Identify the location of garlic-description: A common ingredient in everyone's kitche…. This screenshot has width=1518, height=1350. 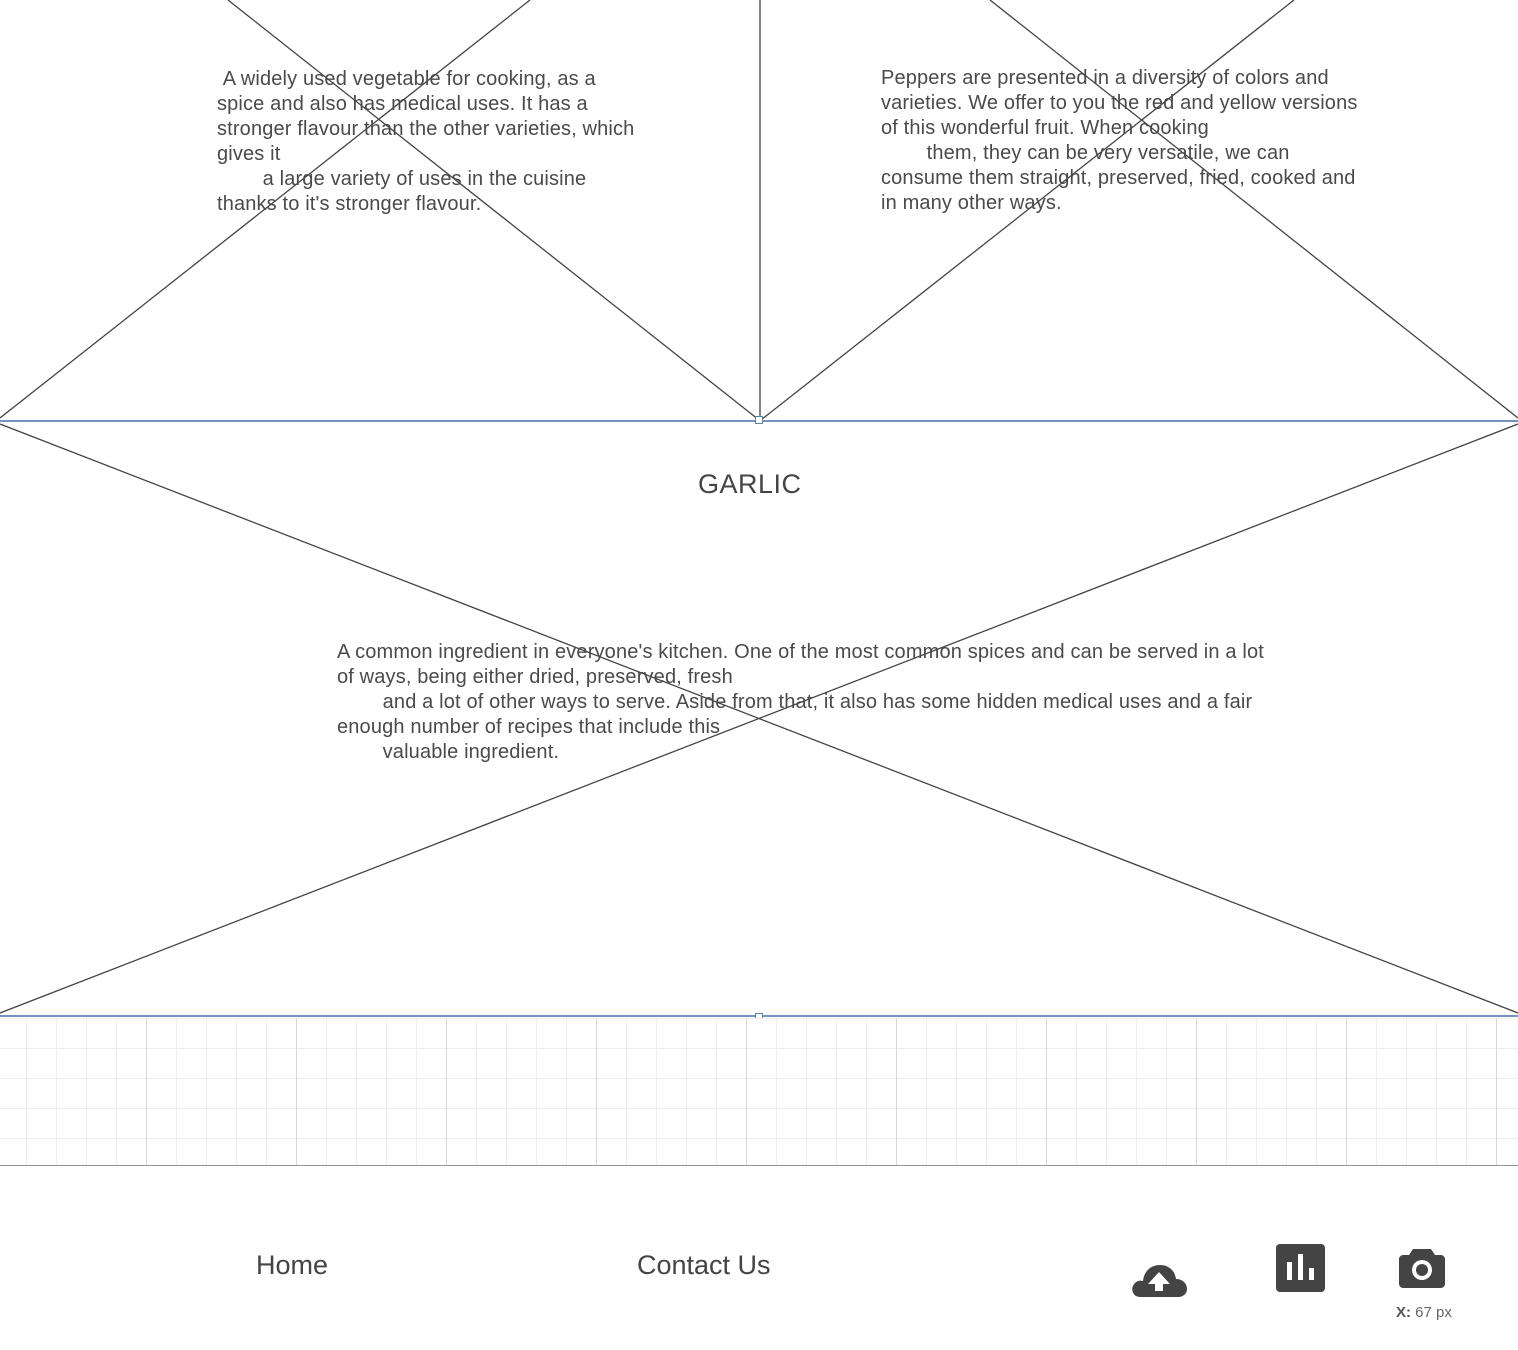
(800, 702).